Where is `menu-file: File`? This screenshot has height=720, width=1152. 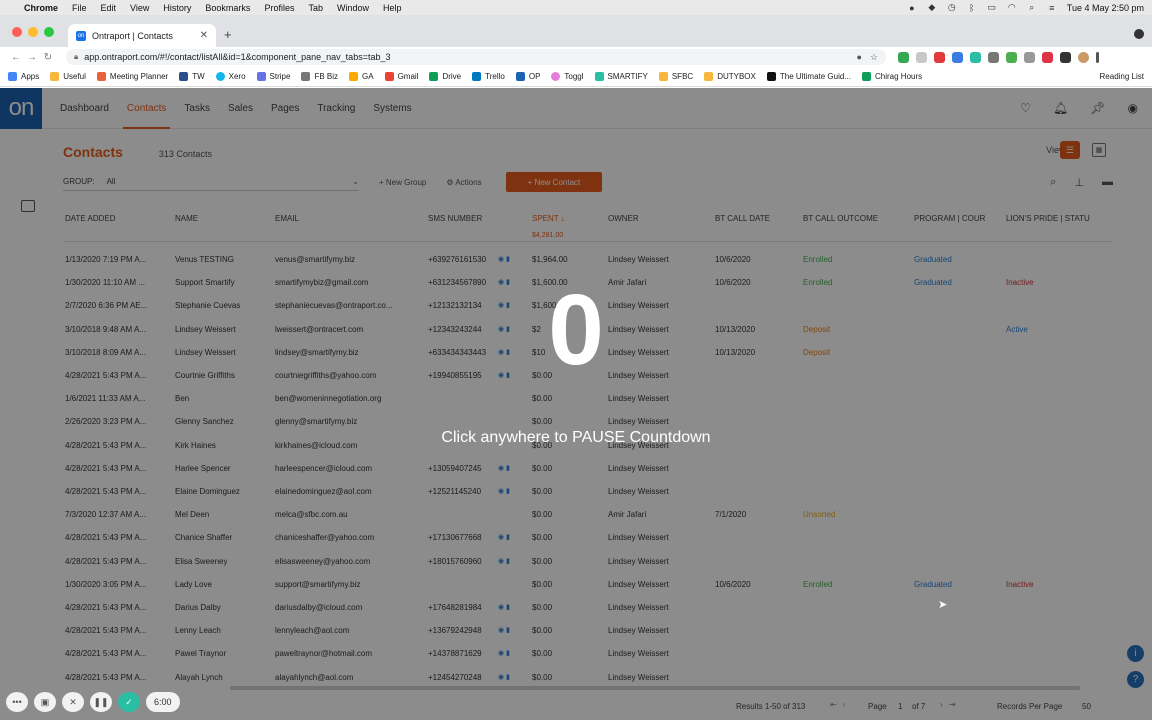 menu-file: File is located at coordinates (79, 8).